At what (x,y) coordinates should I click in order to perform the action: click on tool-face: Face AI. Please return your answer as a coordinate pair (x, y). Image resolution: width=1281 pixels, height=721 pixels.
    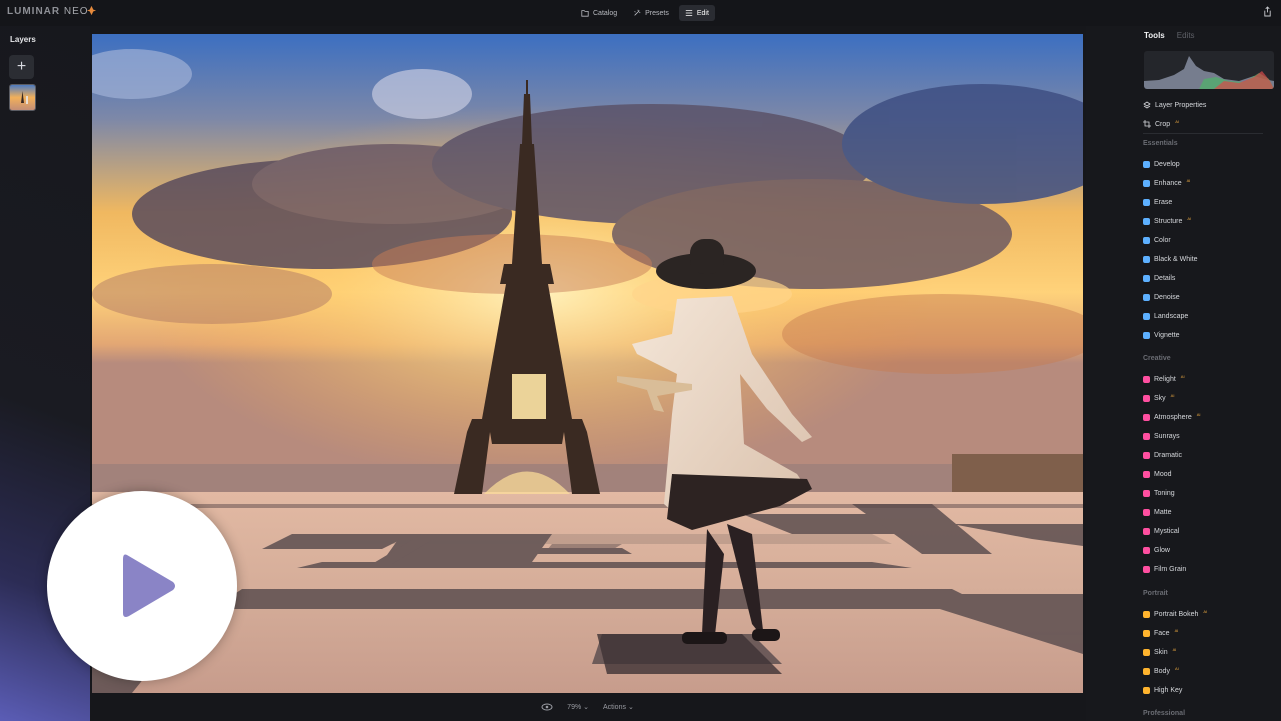
    Looking at the image, I should click on (1160, 633).